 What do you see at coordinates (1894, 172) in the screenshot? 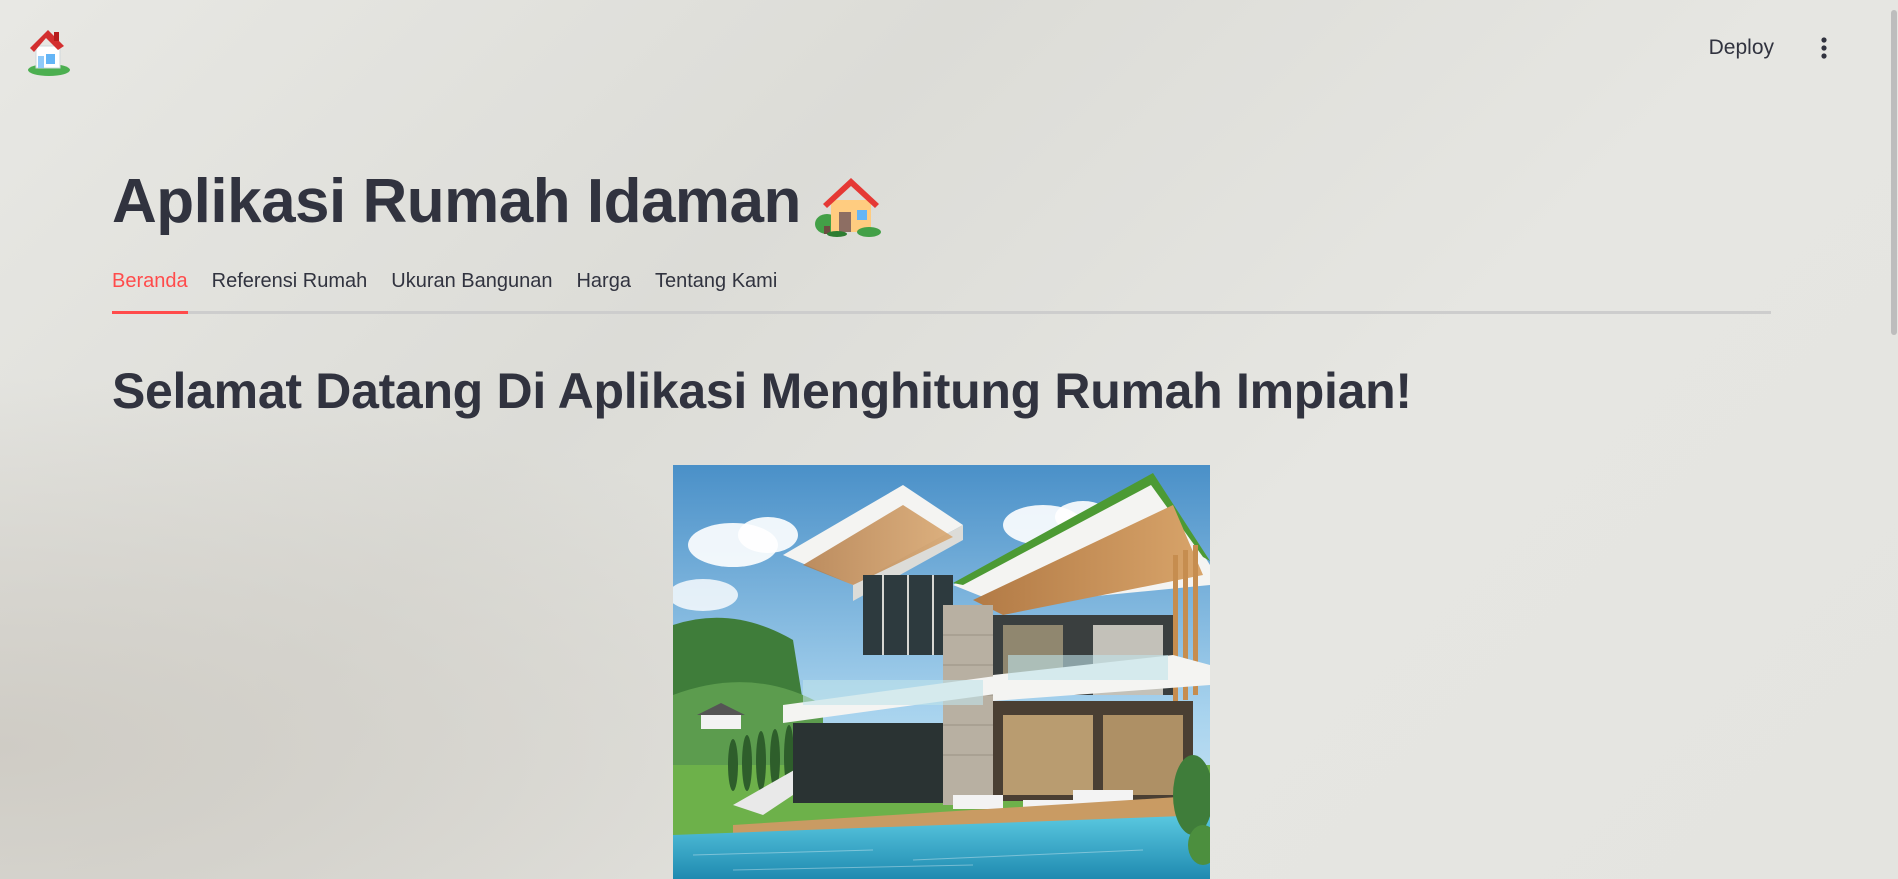
I see `scrollbar-thumb` at bounding box center [1894, 172].